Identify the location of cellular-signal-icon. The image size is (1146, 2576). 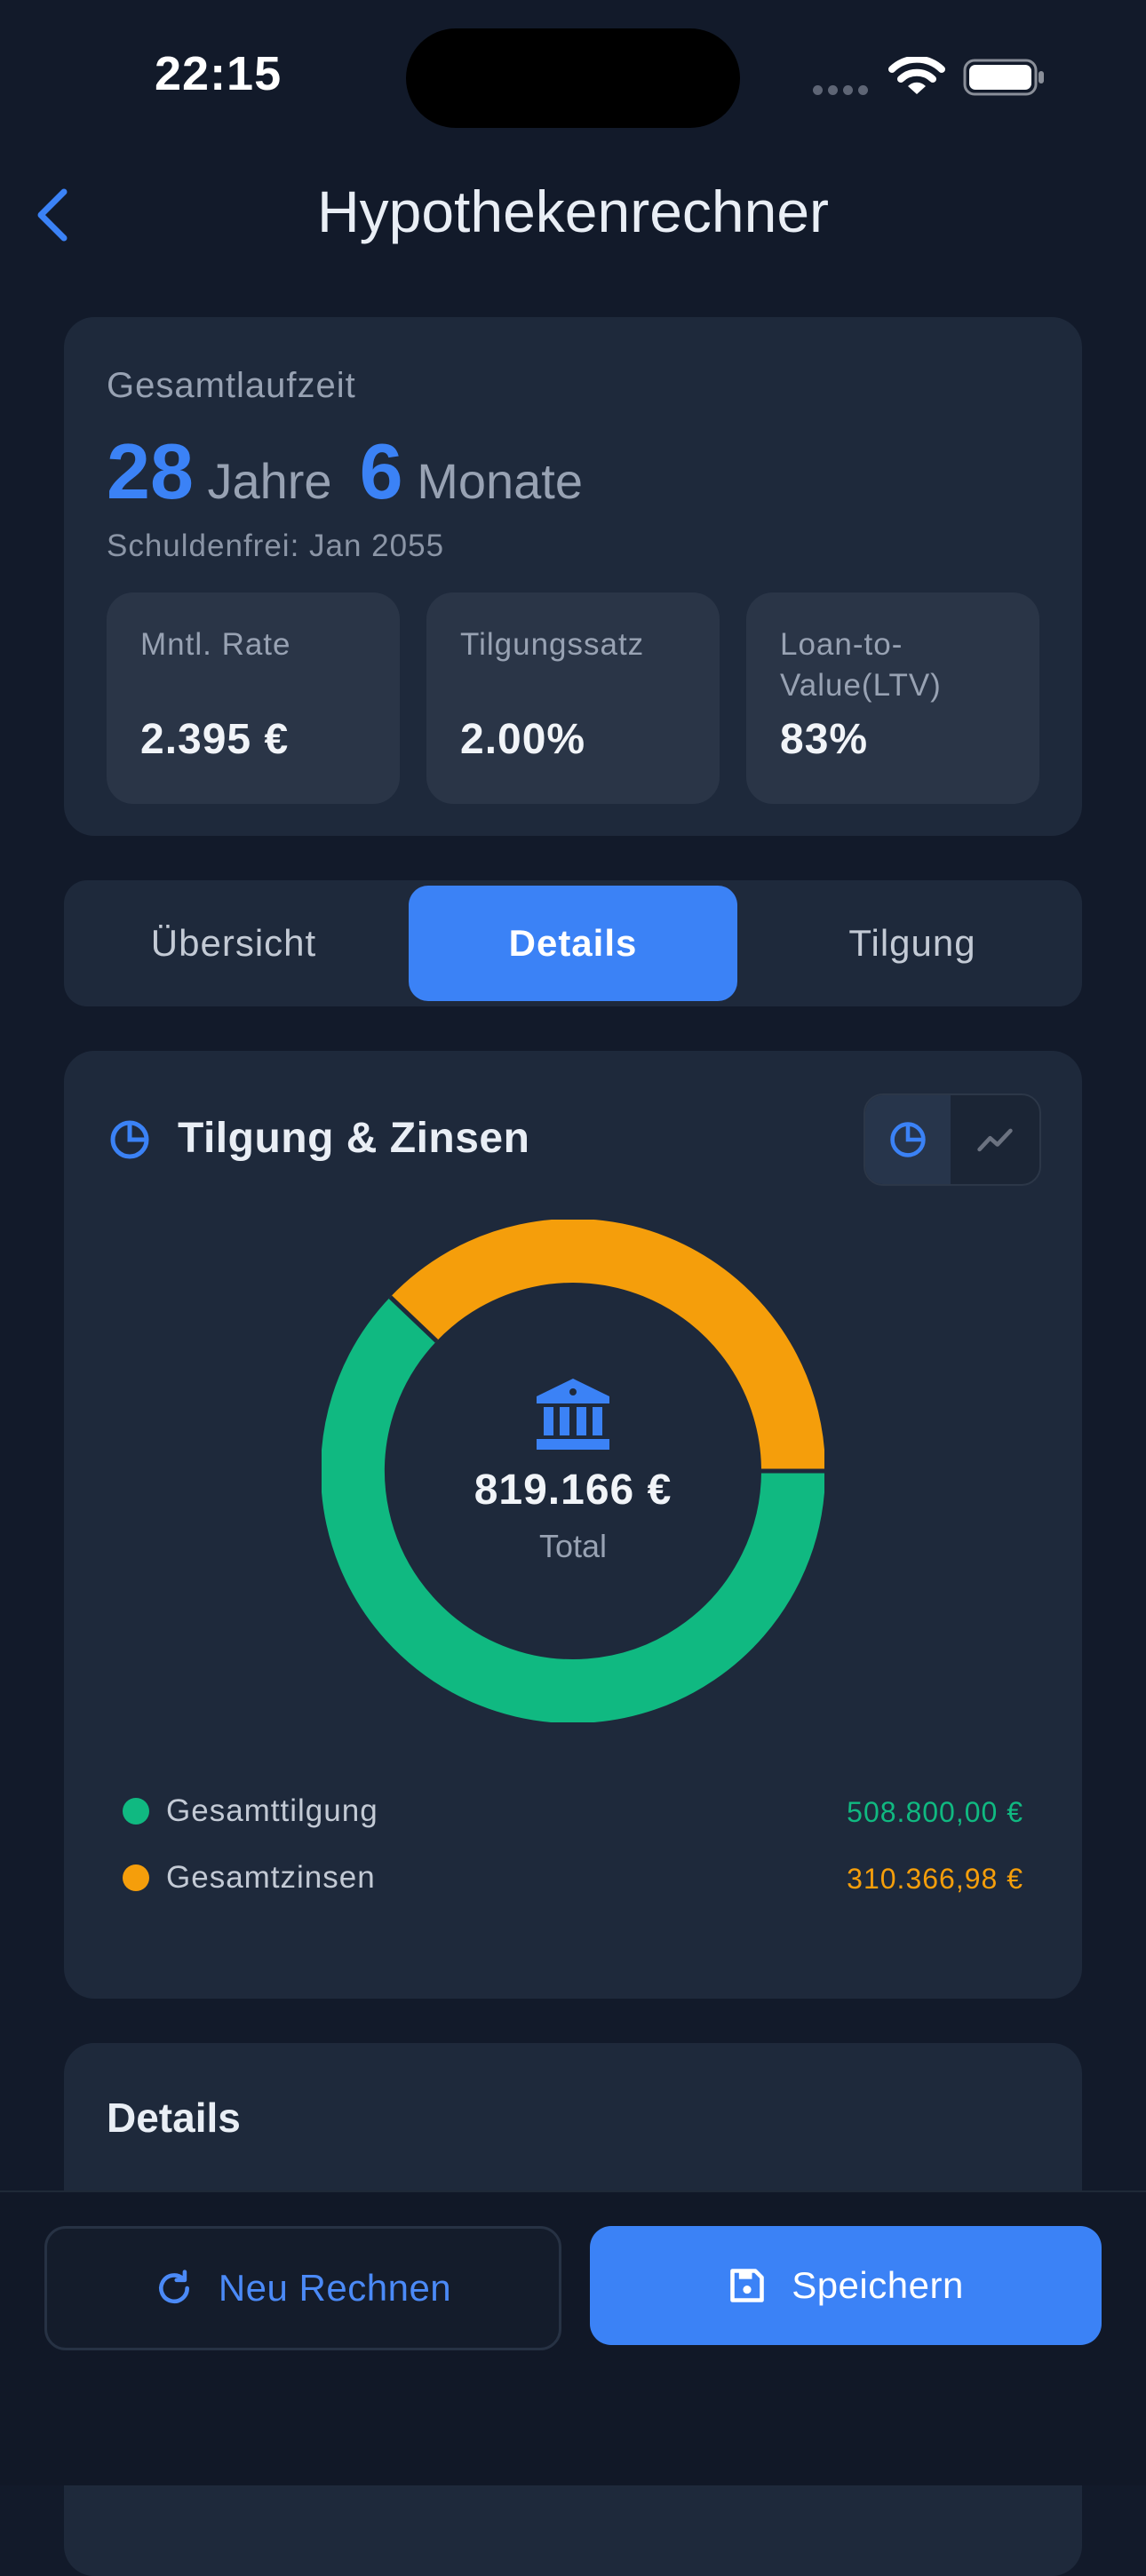
(843, 91).